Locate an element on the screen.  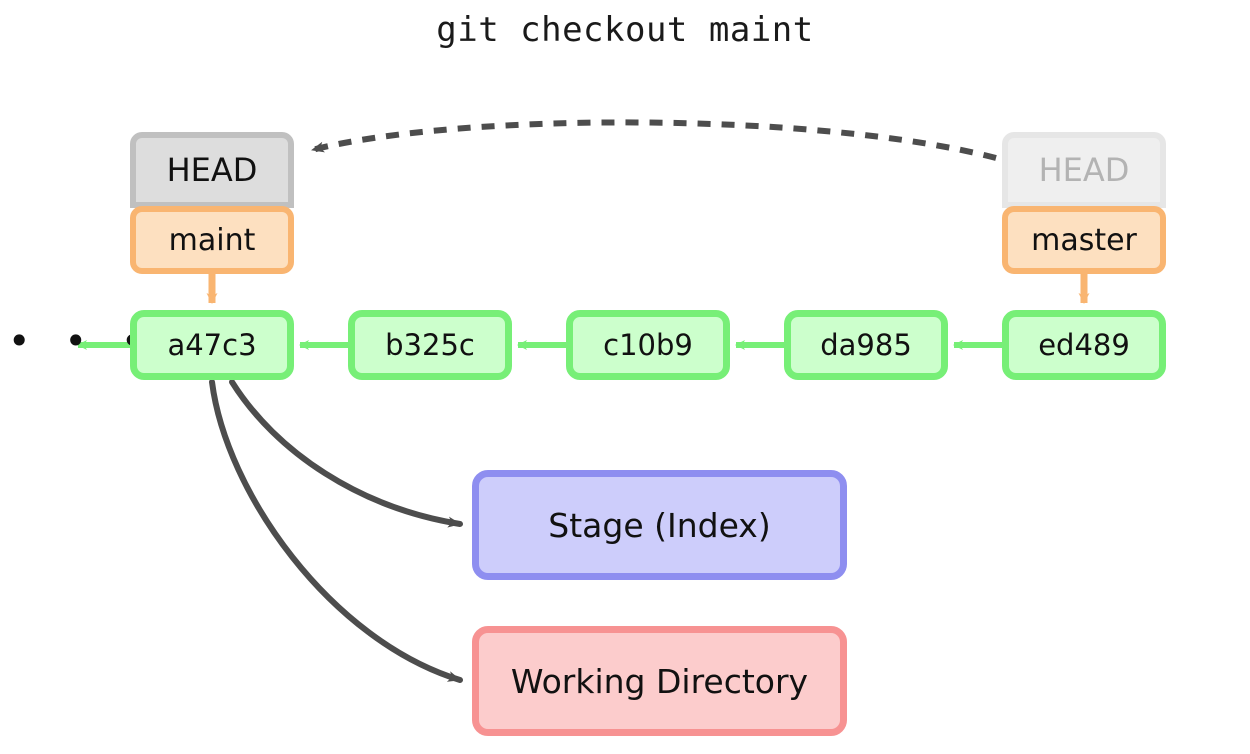
commit-node: c10b9 is located at coordinates (648, 345).